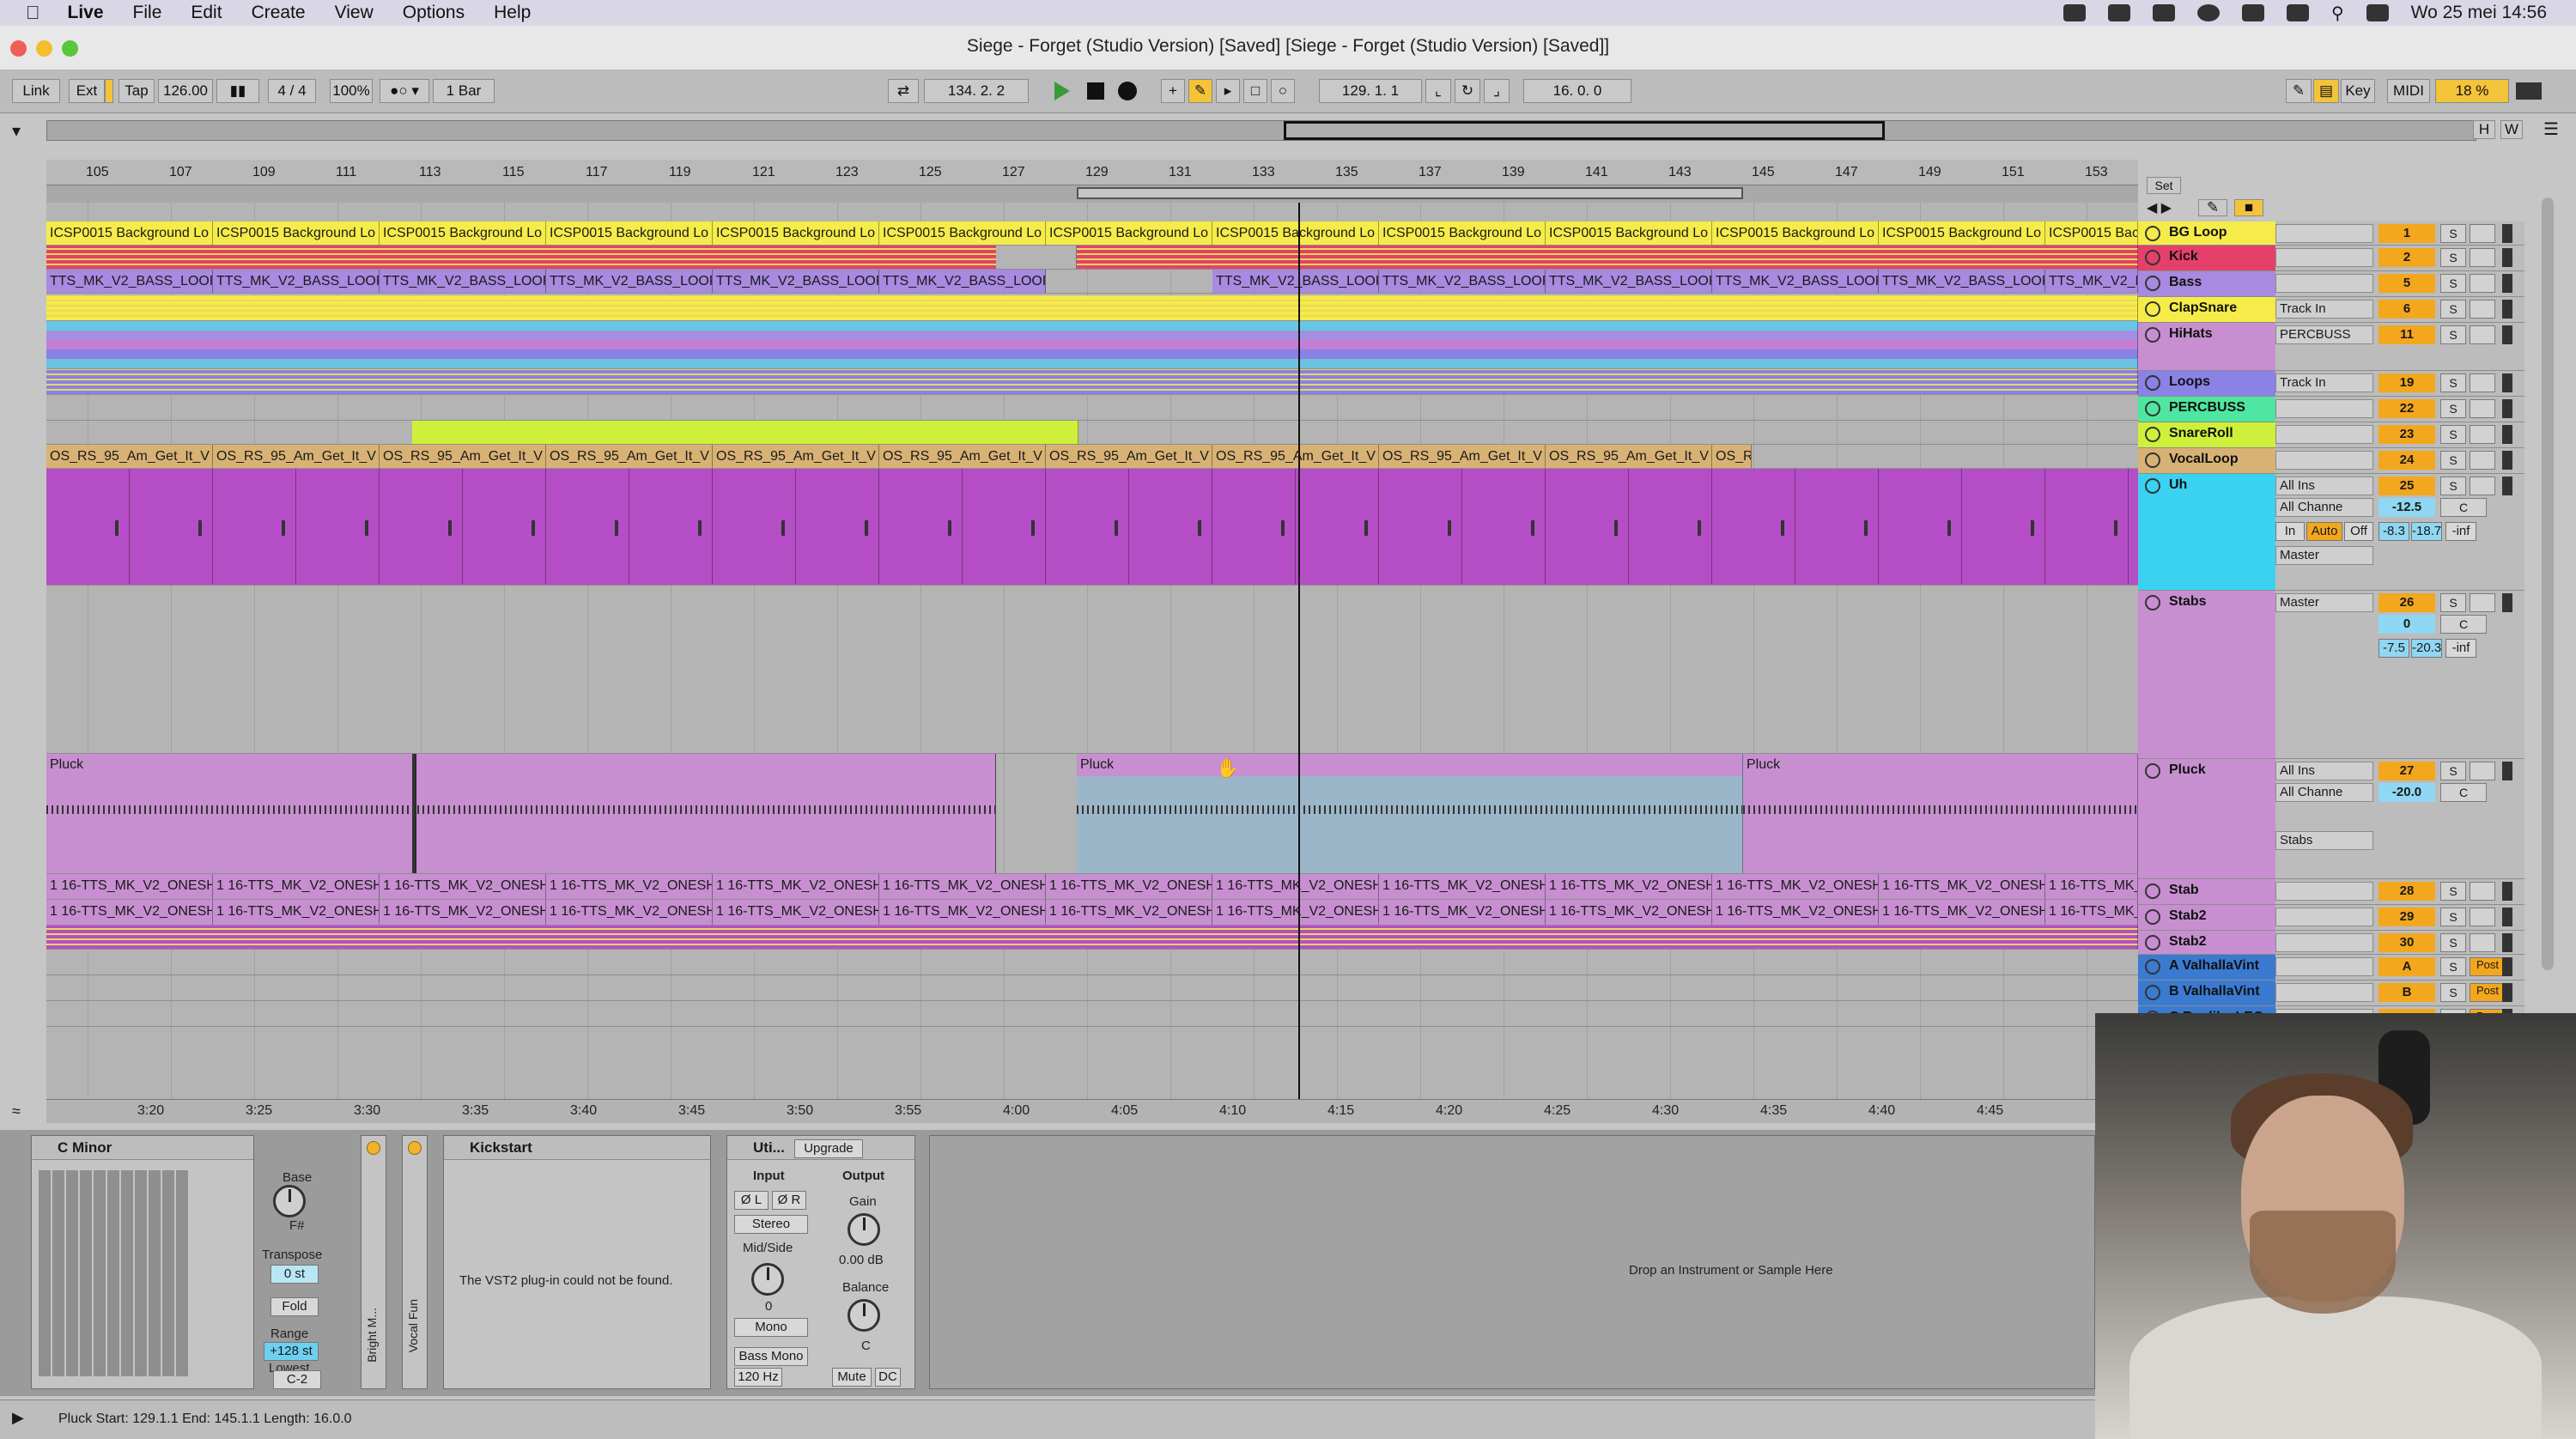 The height and width of the screenshot is (1439, 2576). Describe the element at coordinates (1584, 130) in the screenshot. I see `overview-viewport` at that location.